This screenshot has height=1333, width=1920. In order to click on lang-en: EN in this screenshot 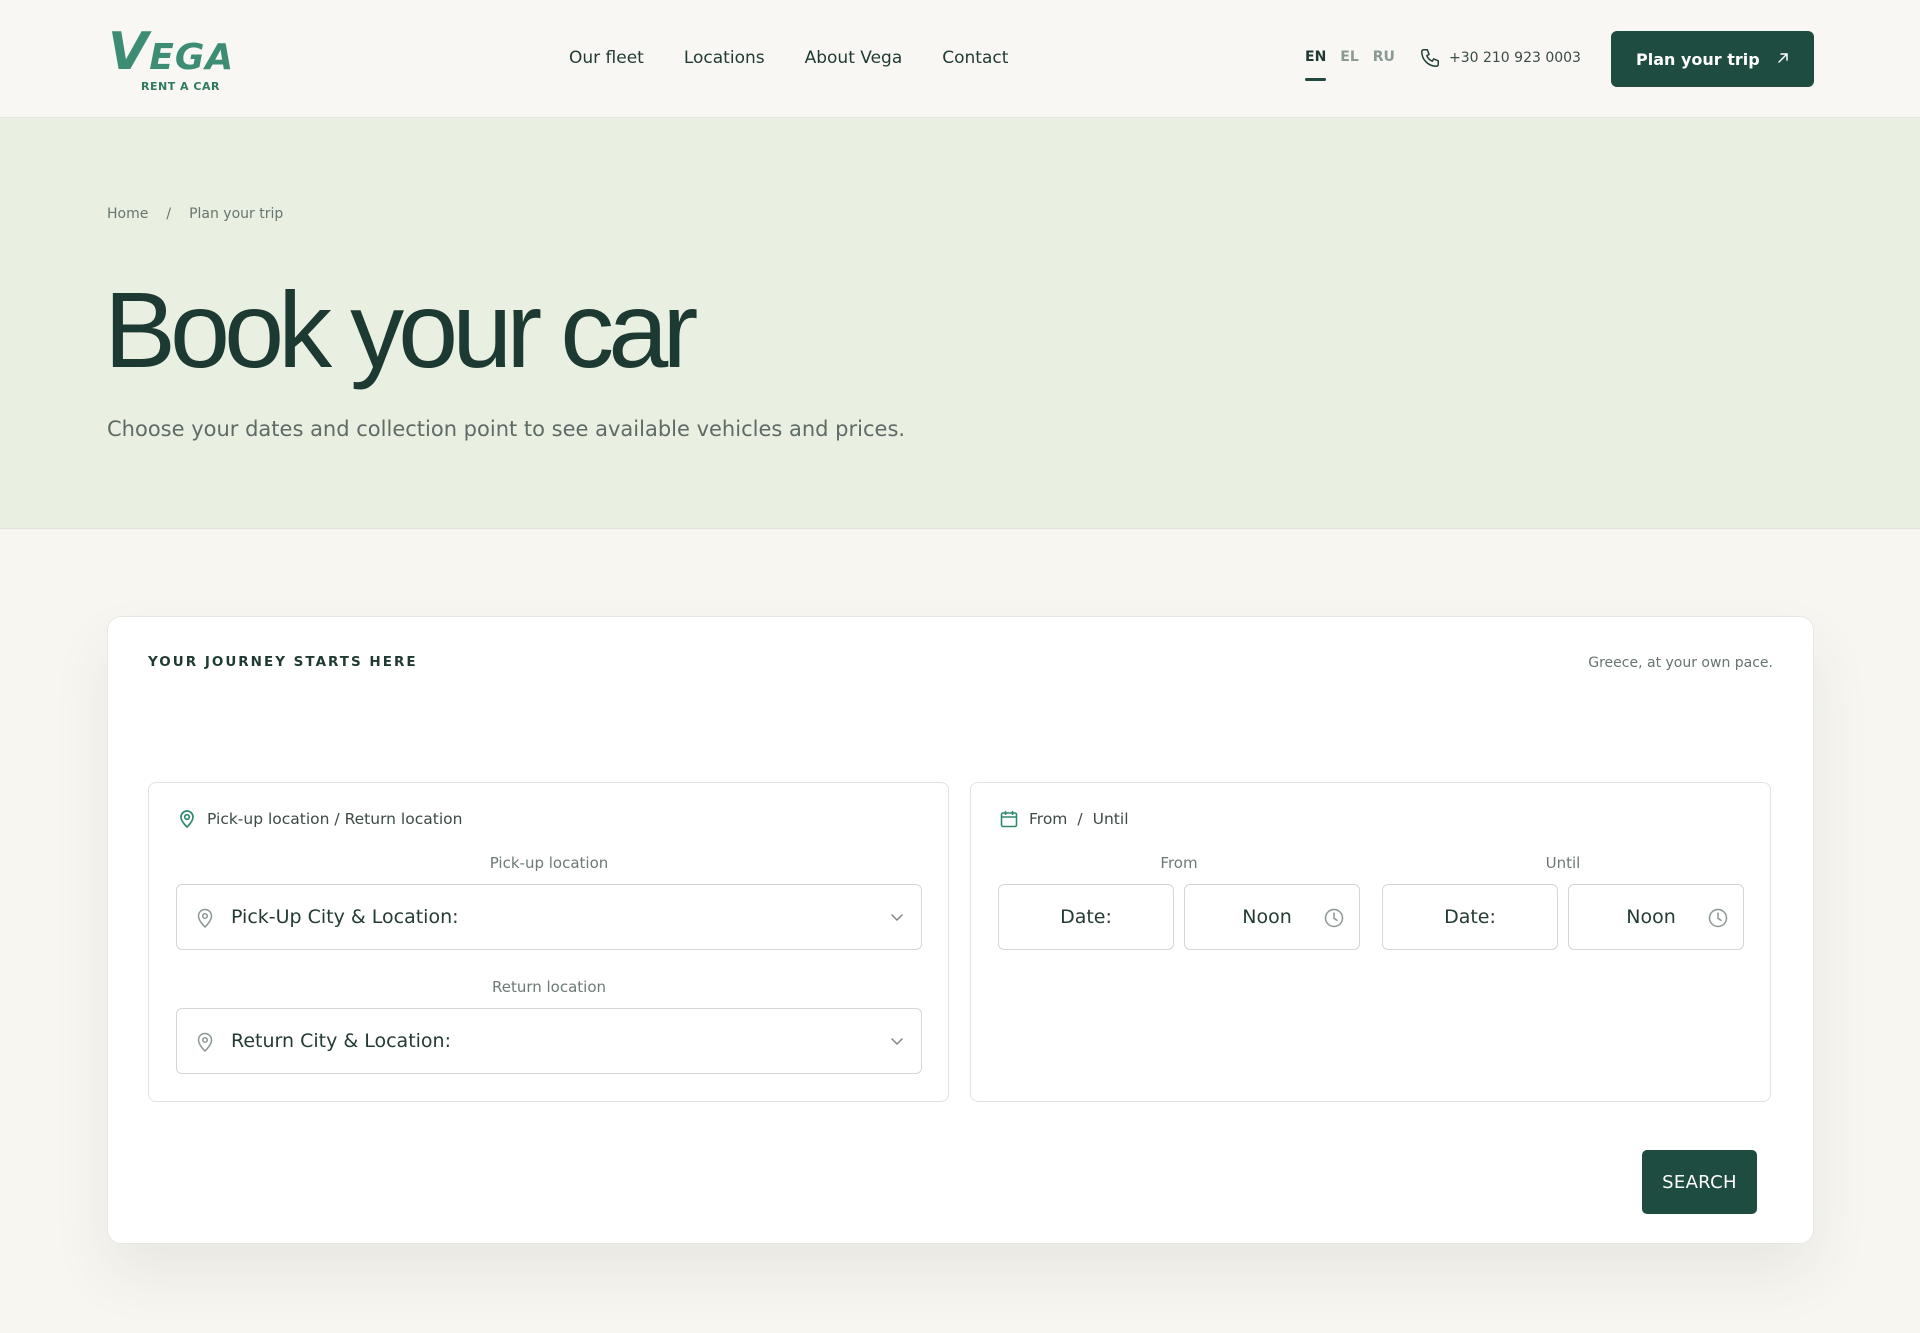, I will do `click(1316, 64)`.